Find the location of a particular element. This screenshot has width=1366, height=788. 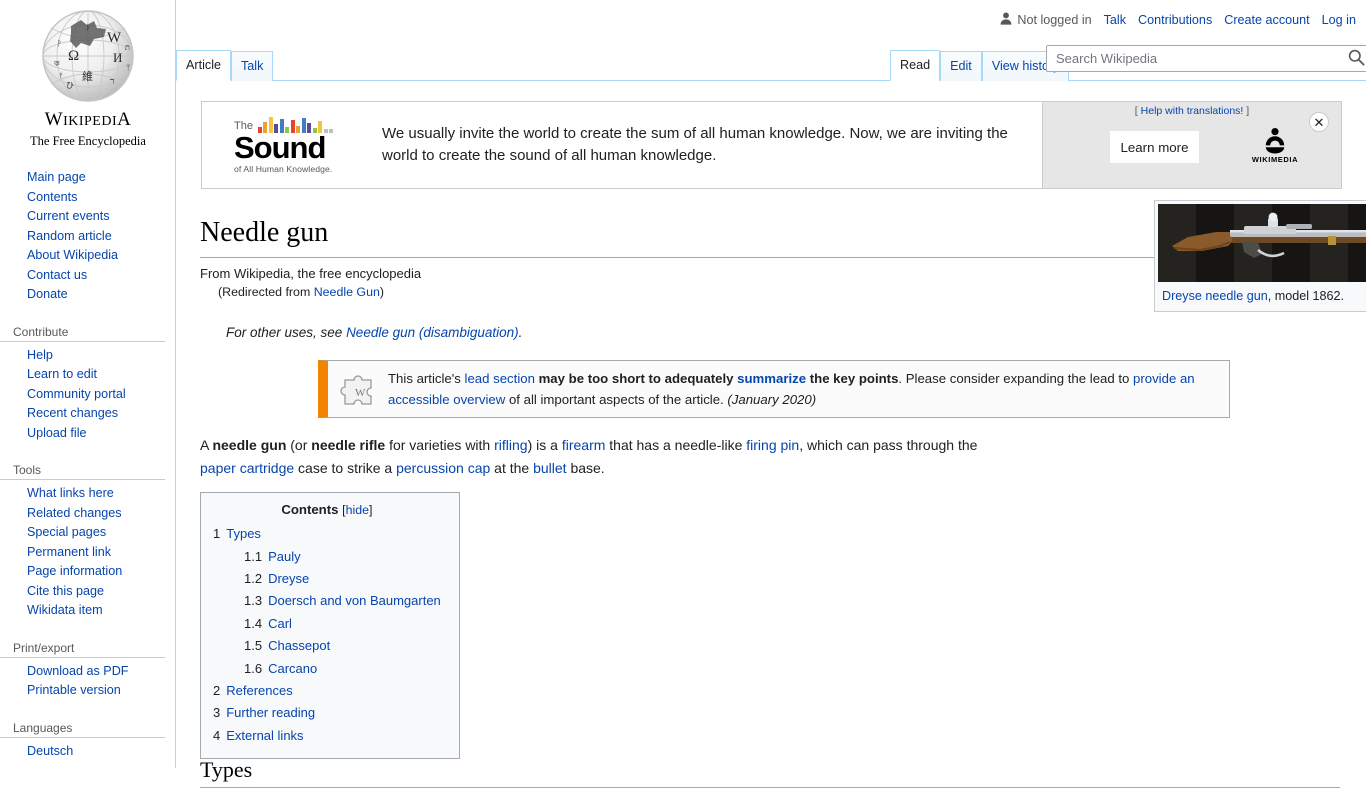

close-icon: ✕ is located at coordinates (1319, 122).